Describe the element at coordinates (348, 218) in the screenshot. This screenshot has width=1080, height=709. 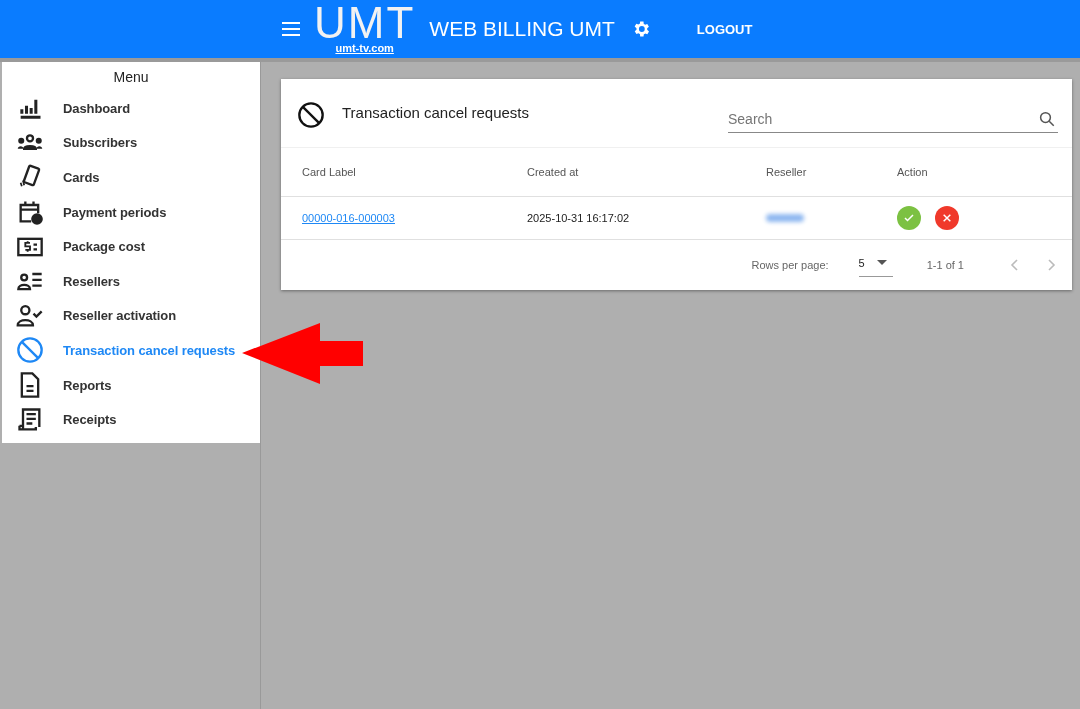
I see `card-label-link: 00000-016-000003` at that location.